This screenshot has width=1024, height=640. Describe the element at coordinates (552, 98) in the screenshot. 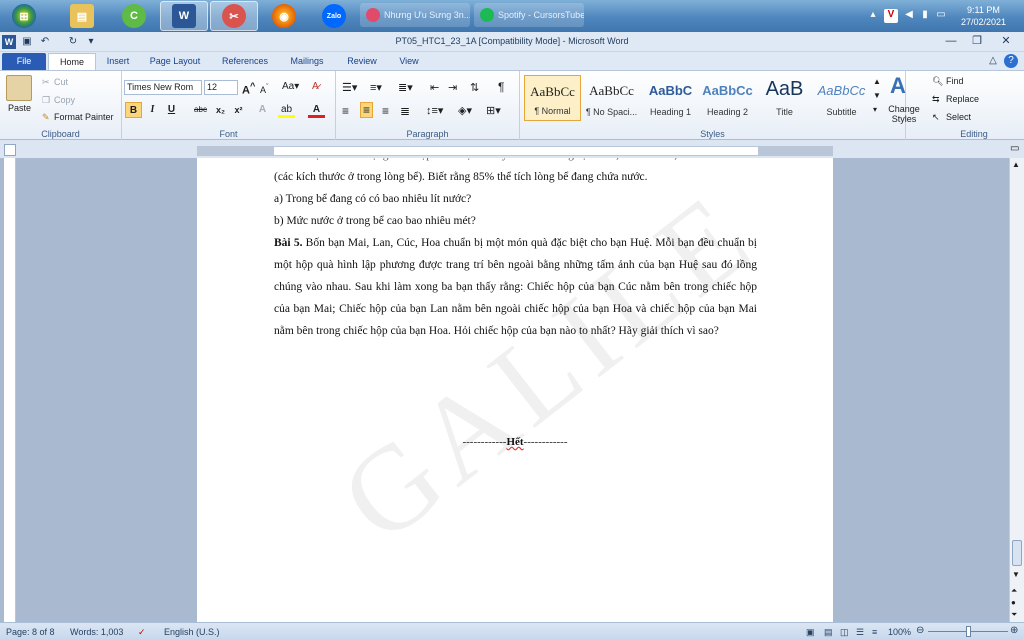

I see `style-normal: AaBbCc ¶ Normal` at that location.